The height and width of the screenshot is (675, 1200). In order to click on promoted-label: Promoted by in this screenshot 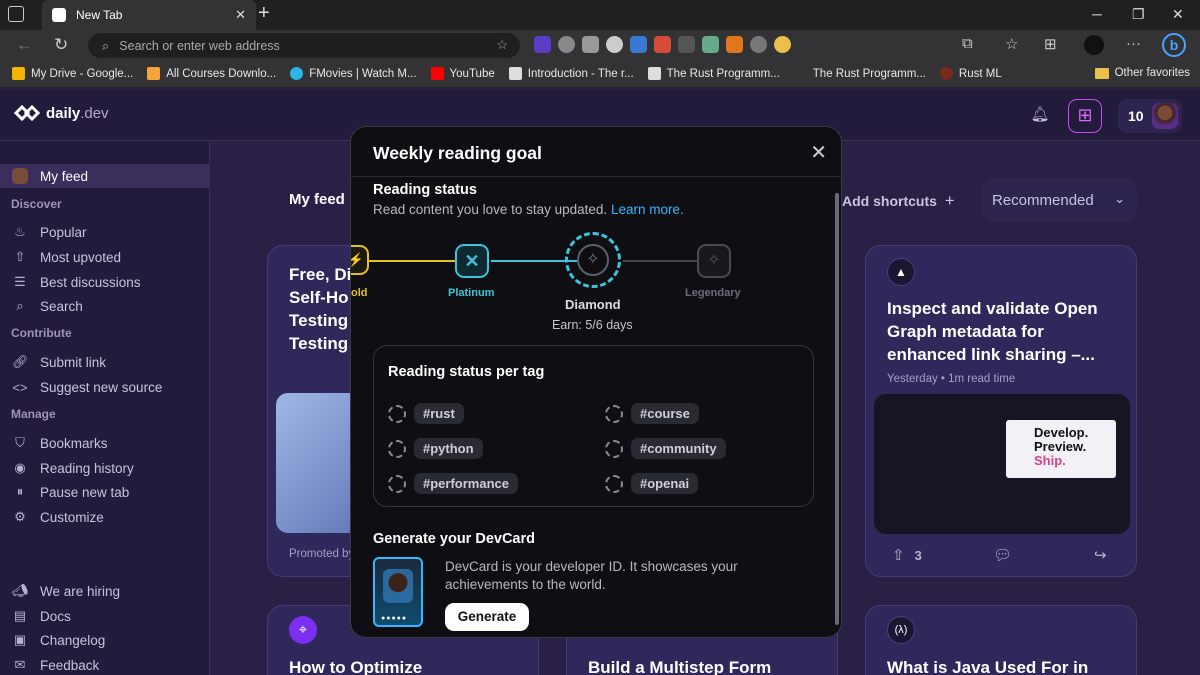, I will do `click(322, 554)`.